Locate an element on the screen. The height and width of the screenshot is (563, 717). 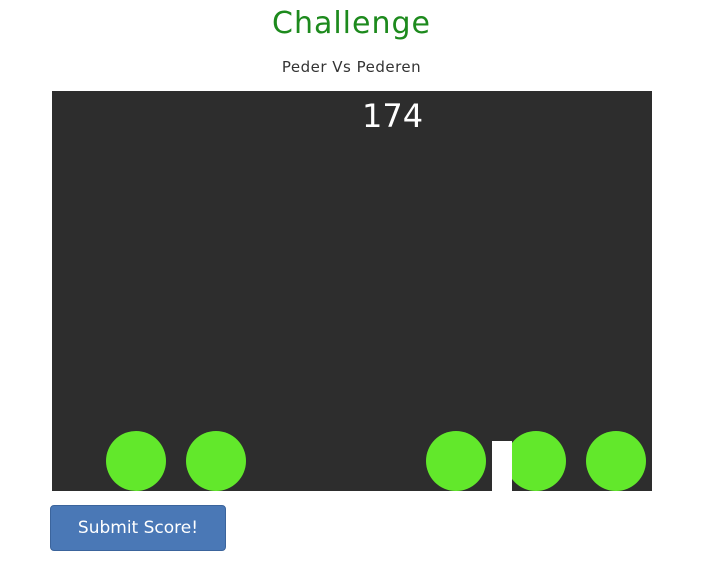
page-title: Challenge is located at coordinates (351, 23).